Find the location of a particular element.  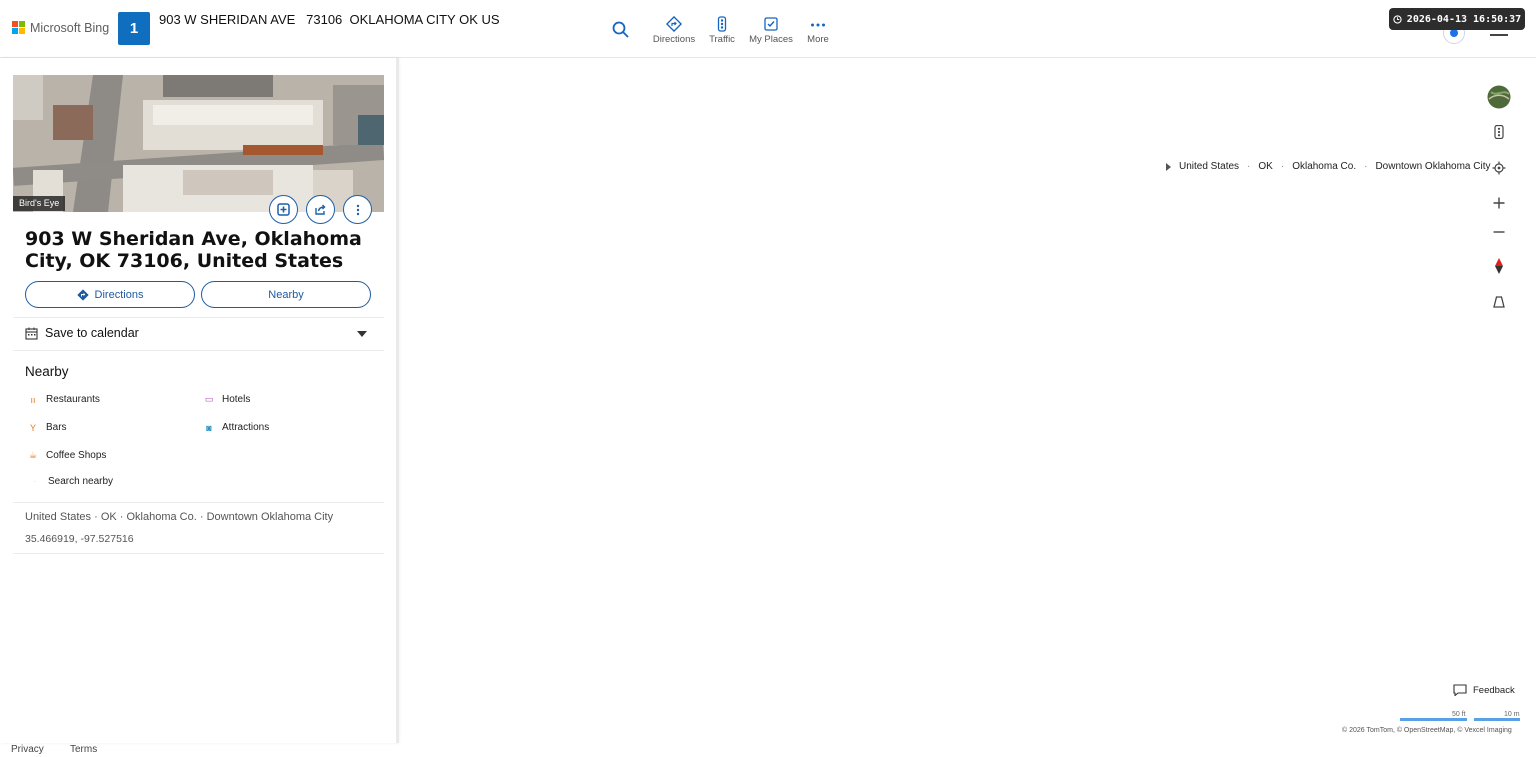

coffee-icon: ☕ is located at coordinates (33, 455).